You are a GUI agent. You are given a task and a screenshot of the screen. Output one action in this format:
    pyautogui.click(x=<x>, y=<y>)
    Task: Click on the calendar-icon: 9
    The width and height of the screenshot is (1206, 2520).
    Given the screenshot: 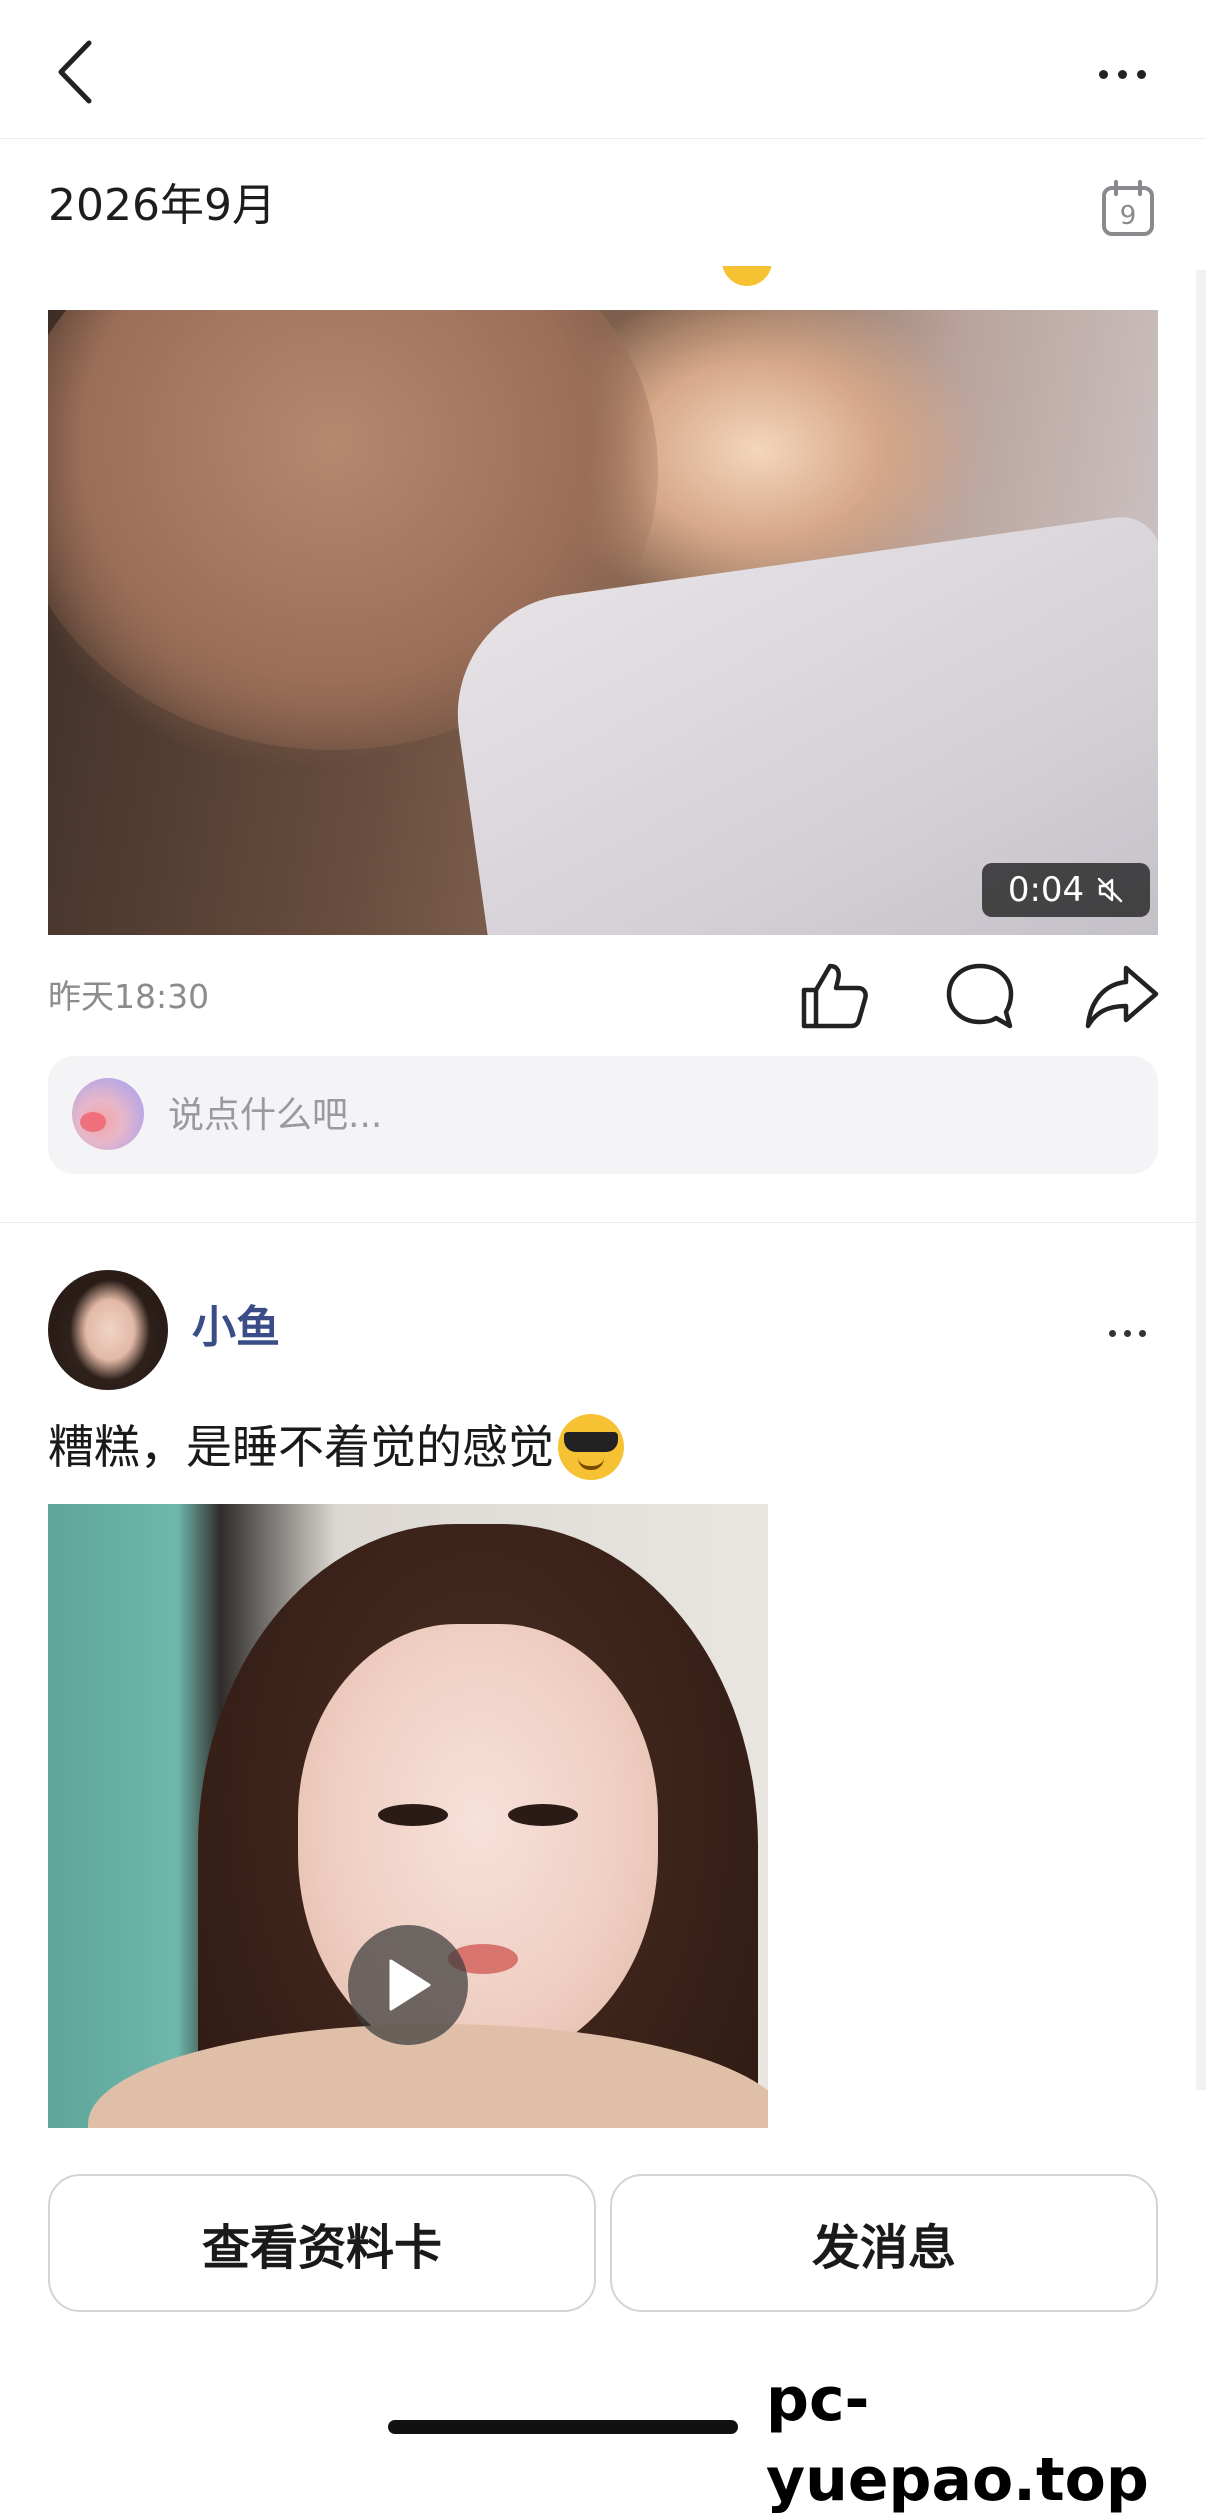 What is the action you would take?
    pyautogui.click(x=1128, y=208)
    